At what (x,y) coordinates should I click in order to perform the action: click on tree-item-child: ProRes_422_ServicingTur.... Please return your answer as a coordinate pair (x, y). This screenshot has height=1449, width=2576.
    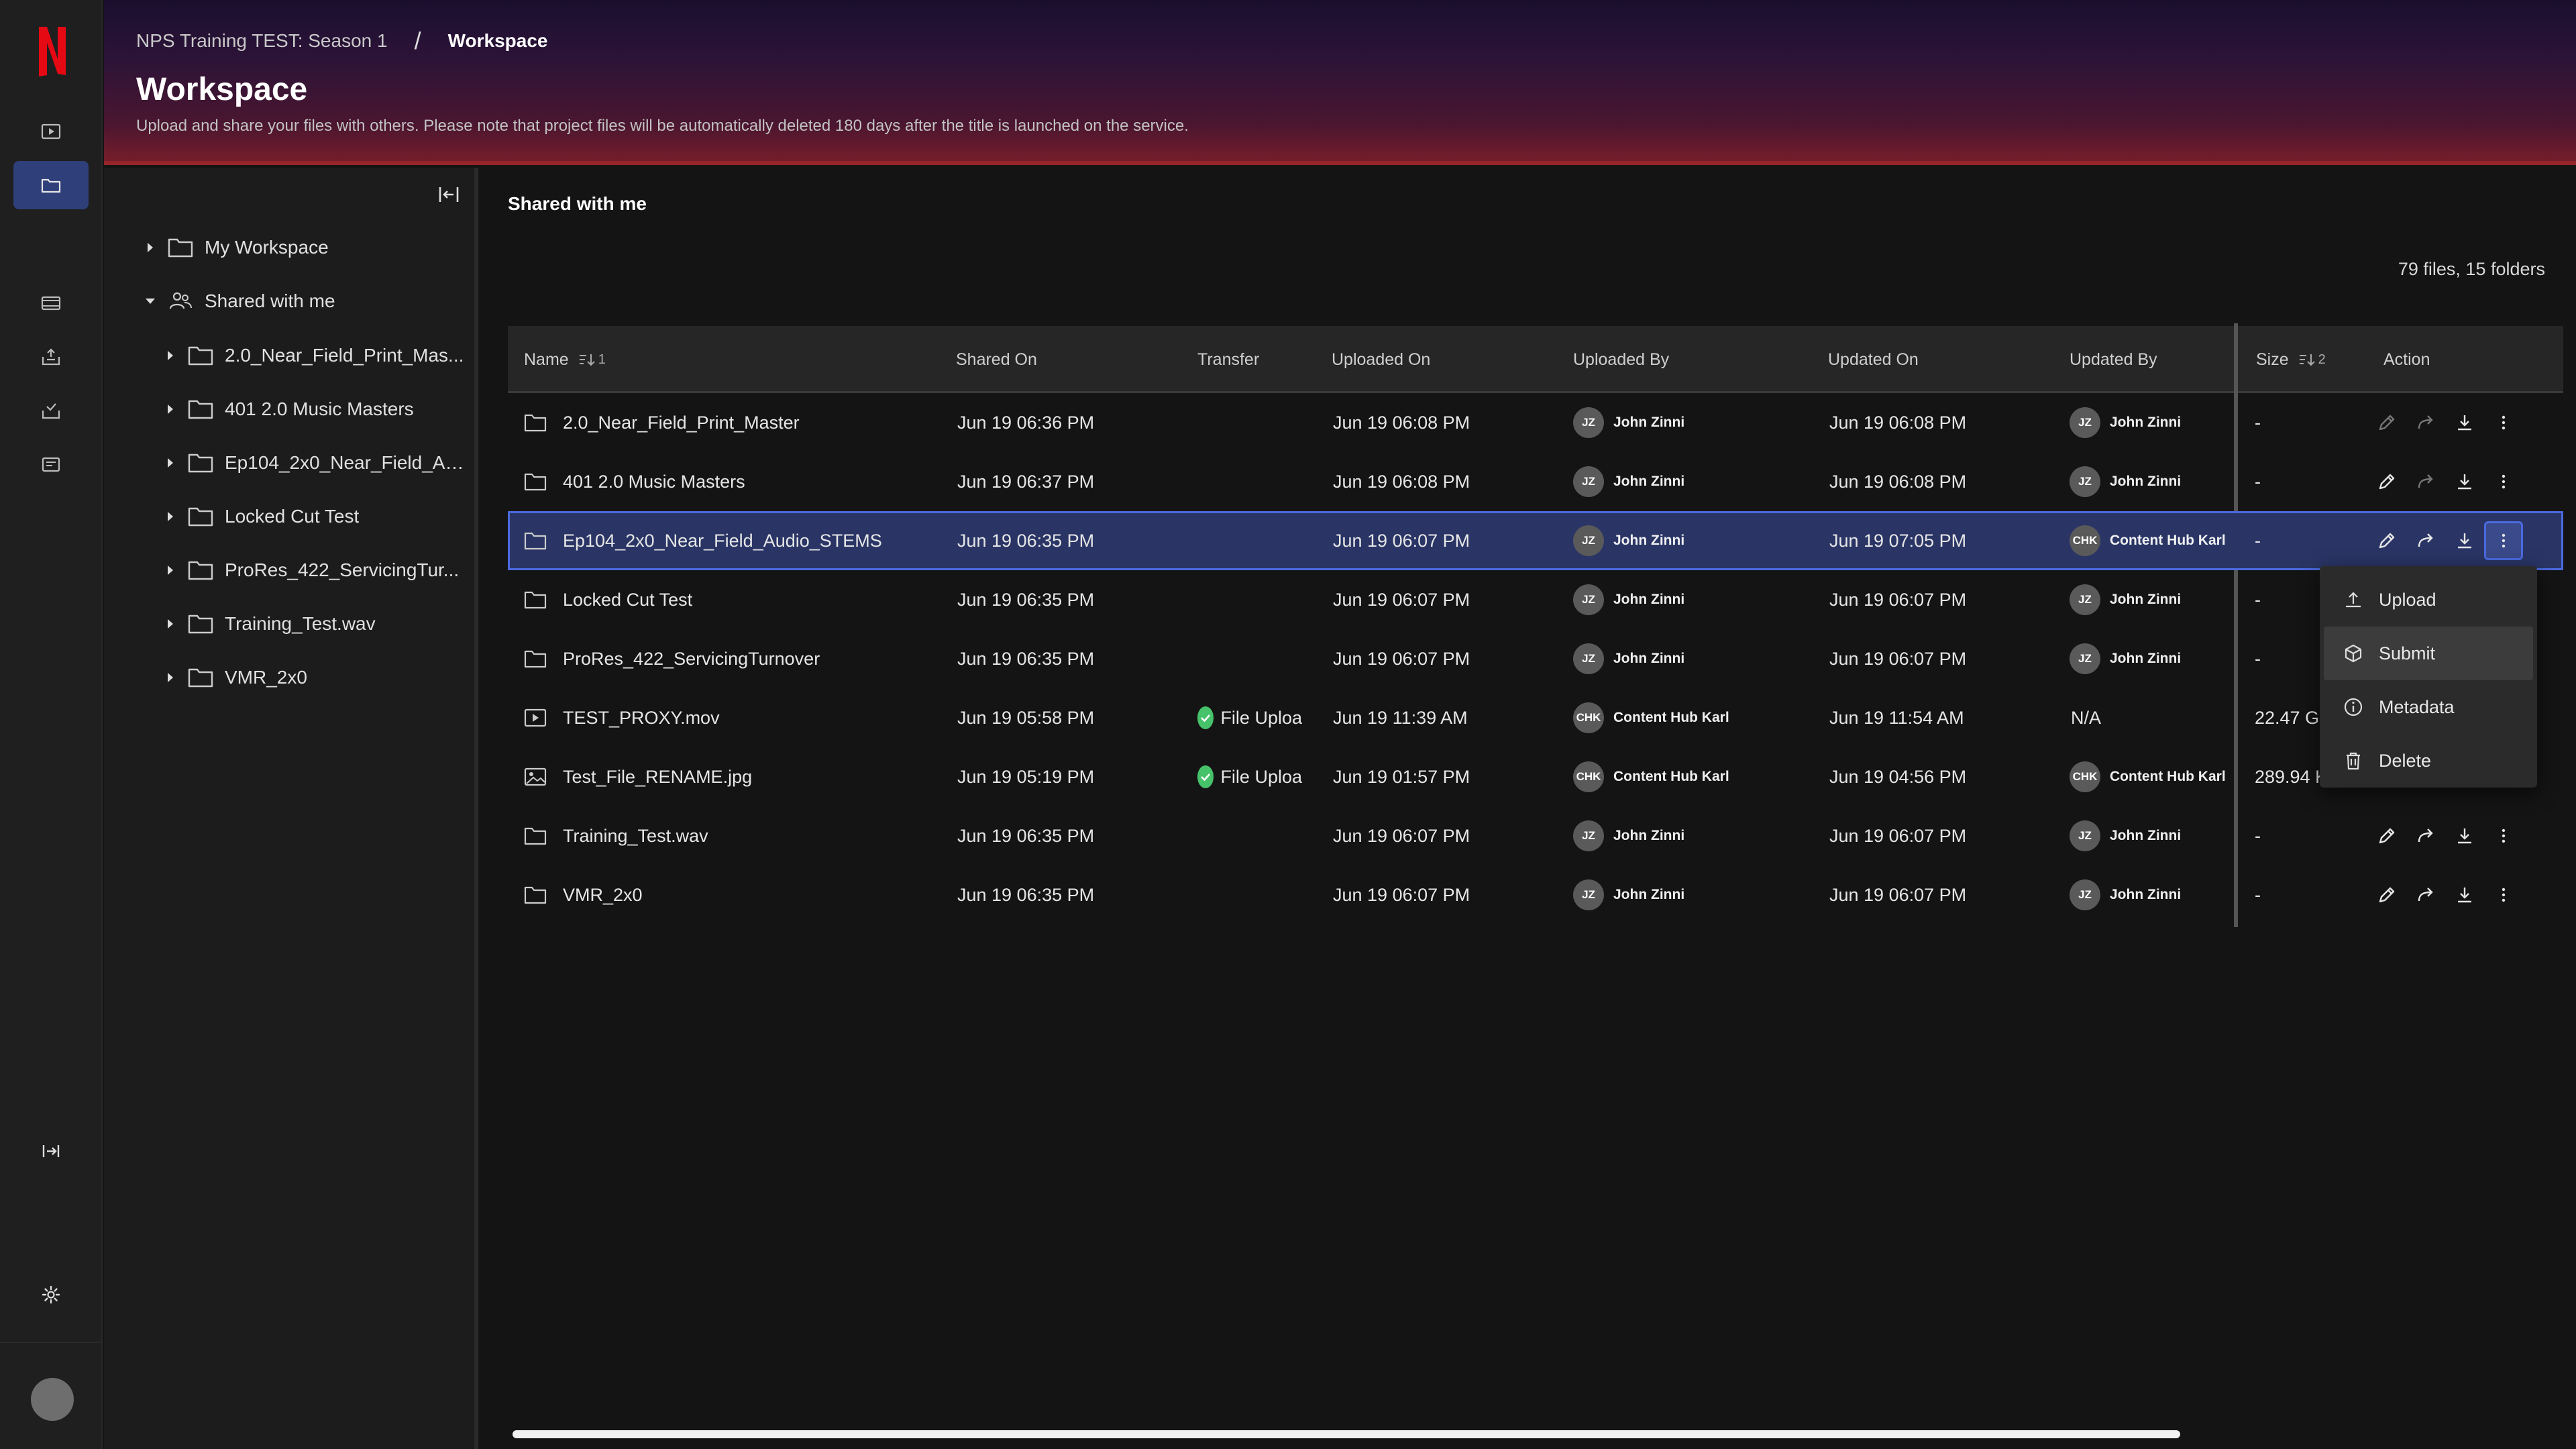
    Looking at the image, I should click on (310, 570).